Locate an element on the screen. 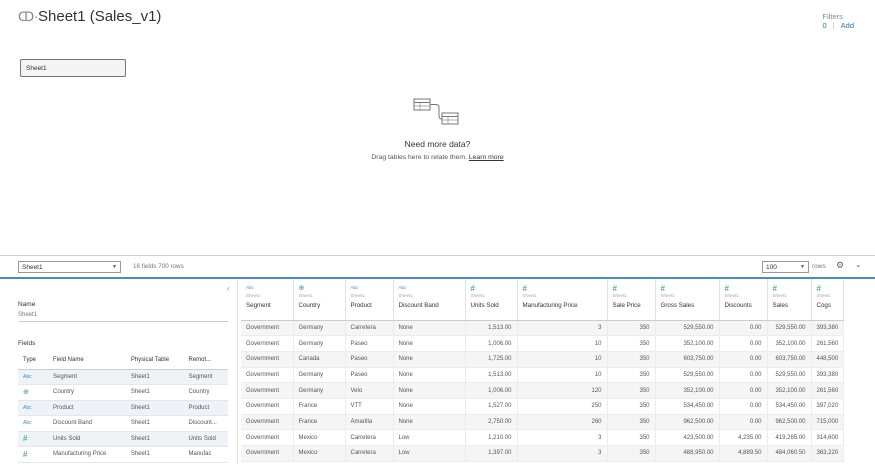  table-cell: 1,725.00 is located at coordinates (491, 359).